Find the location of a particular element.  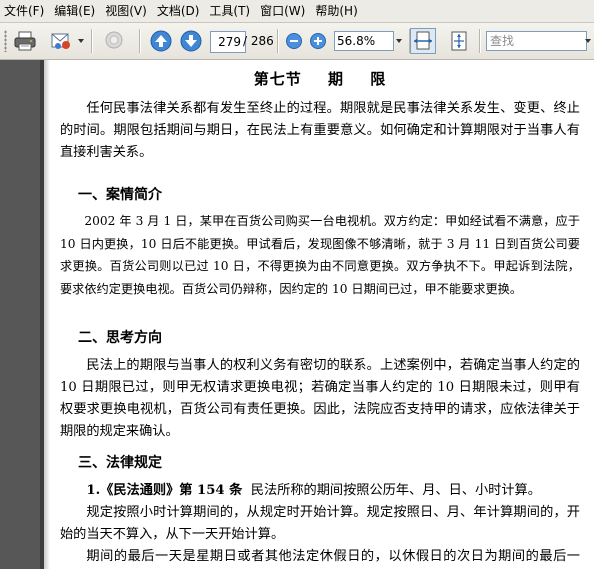

navigation-pane is located at coordinates (22, 314).